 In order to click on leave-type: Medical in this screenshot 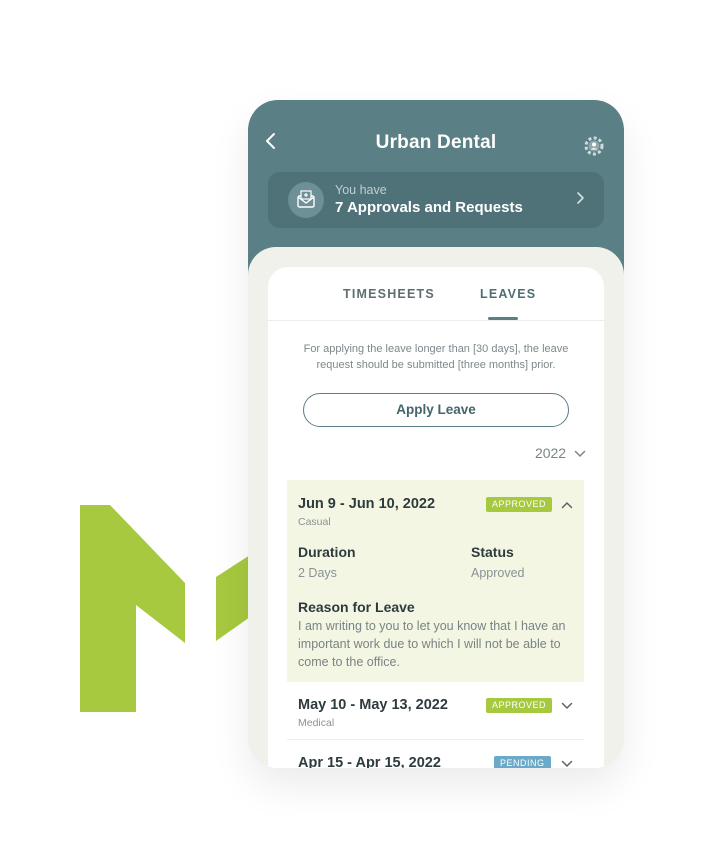, I will do `click(316, 723)`.